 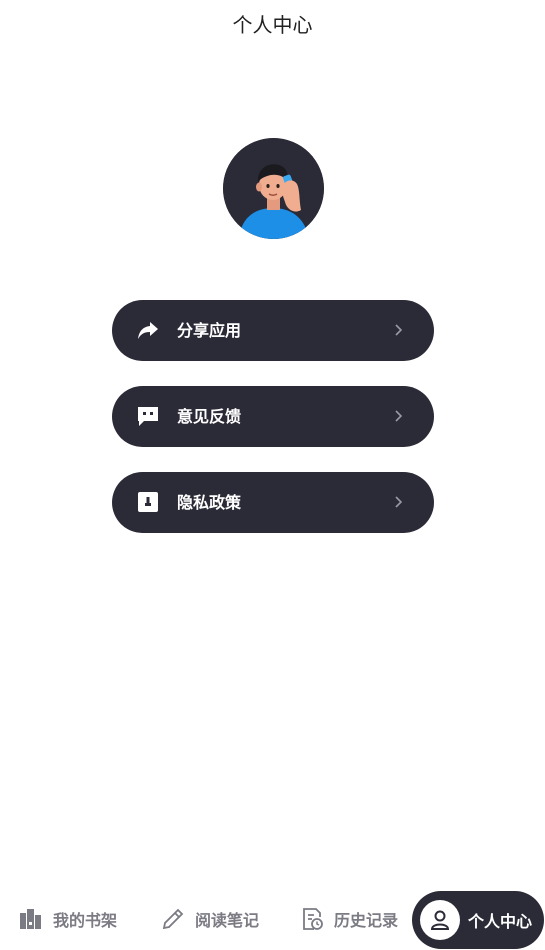 What do you see at coordinates (366, 920) in the screenshot?
I see `tab-history-label: 历史记录` at bounding box center [366, 920].